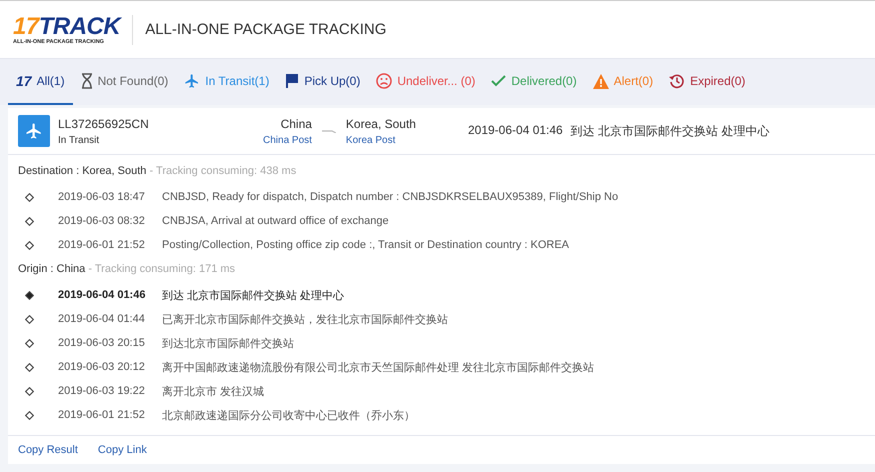 Image resolution: width=875 pixels, height=472 pixels. Describe the element at coordinates (515, 130) in the screenshot. I see `latest-time: 2019-06-04 01:46` at that location.